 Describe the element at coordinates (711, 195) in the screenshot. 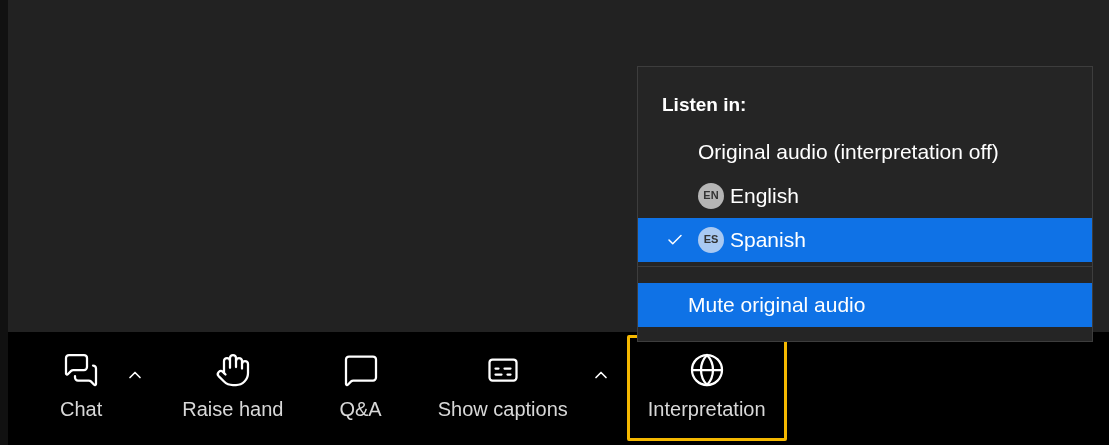

I see `language-badge: EN` at that location.